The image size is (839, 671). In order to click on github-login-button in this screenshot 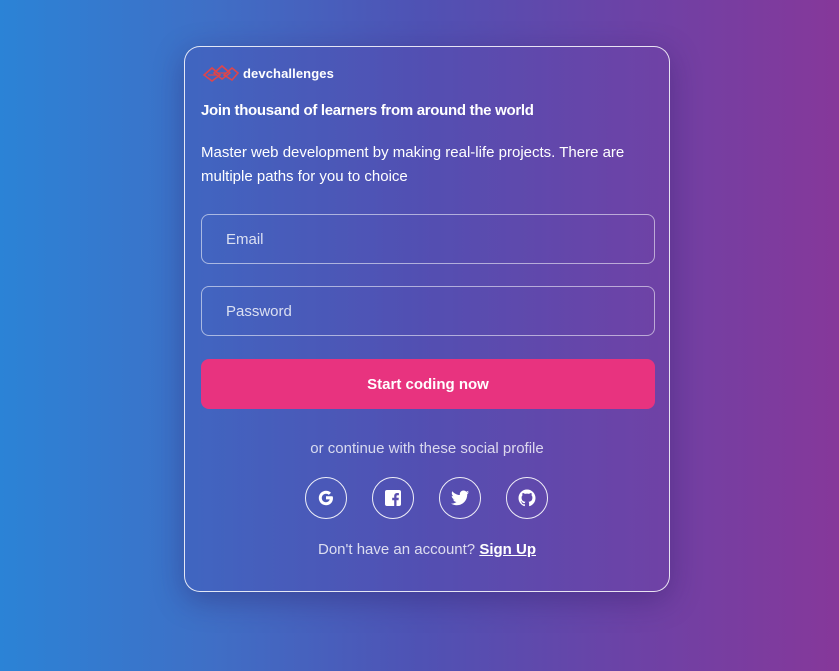, I will do `click(527, 498)`.